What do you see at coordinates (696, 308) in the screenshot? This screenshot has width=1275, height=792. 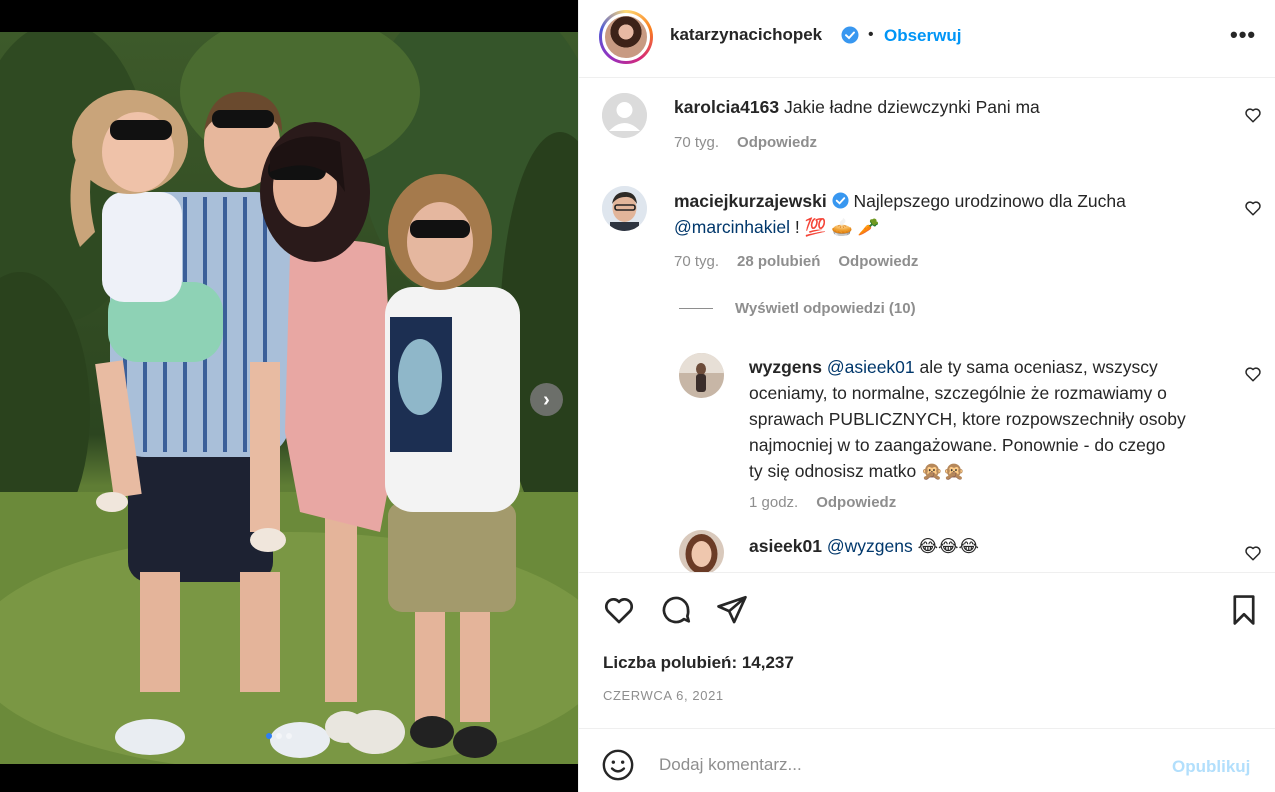 I see `divider-line` at bounding box center [696, 308].